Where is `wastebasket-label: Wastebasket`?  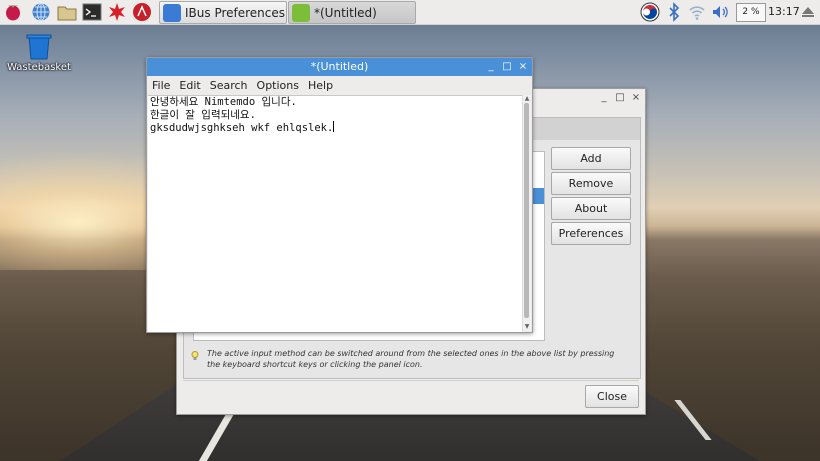 wastebasket-label: Wastebasket is located at coordinates (39, 67).